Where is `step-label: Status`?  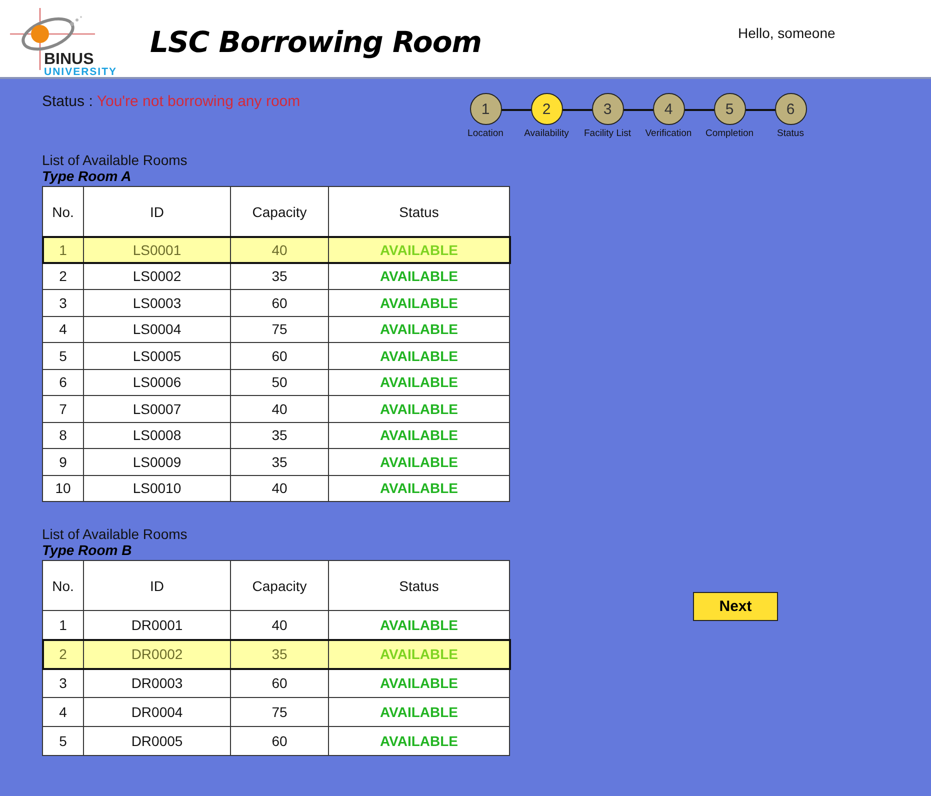 step-label: Status is located at coordinates (790, 133).